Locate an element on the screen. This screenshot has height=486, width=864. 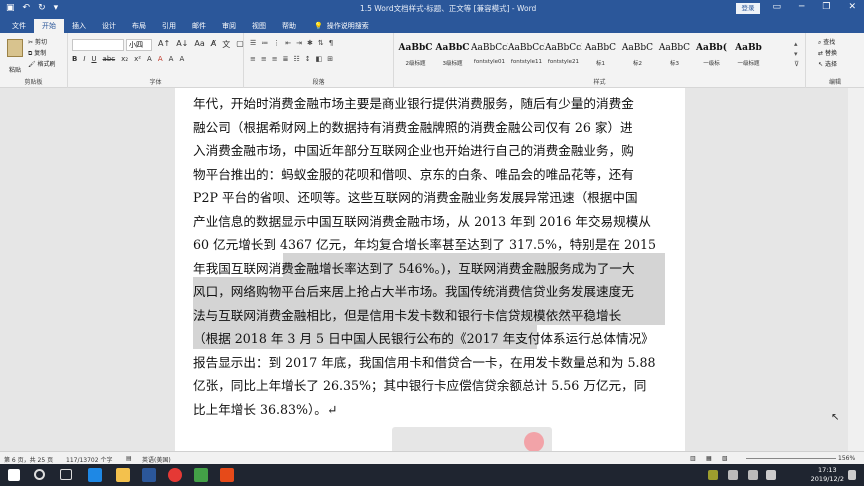
paste-button: 粘贴 is located at coordinates (15, 56).